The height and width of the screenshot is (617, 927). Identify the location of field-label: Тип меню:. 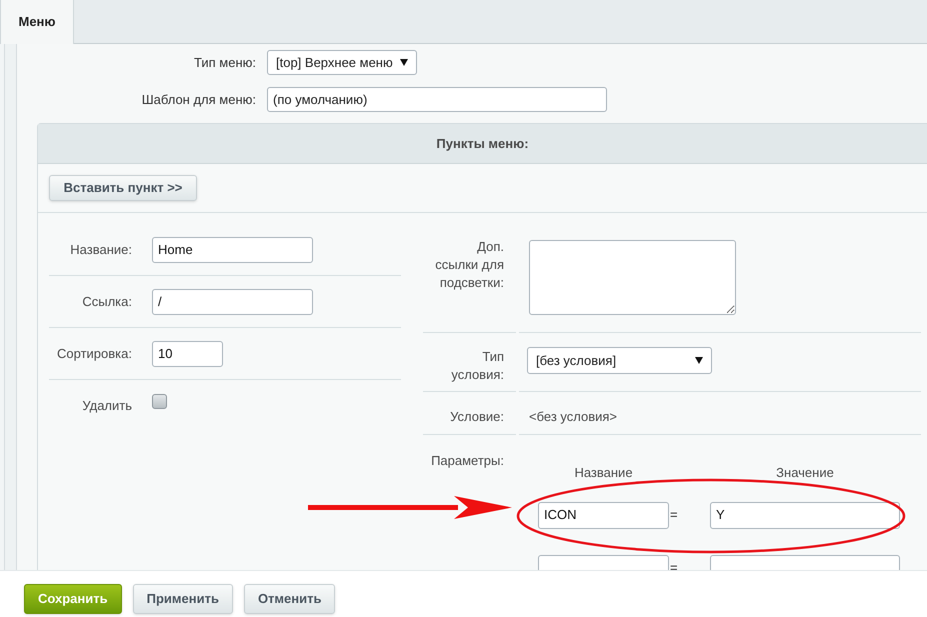
(224, 63).